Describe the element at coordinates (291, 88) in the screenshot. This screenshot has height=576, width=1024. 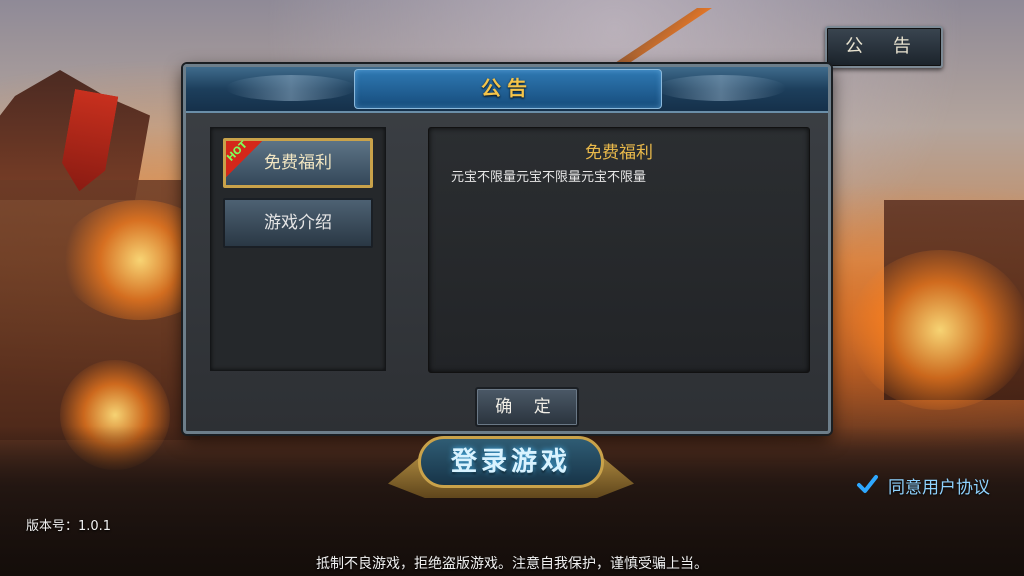
I see `header-ornament-left` at that location.